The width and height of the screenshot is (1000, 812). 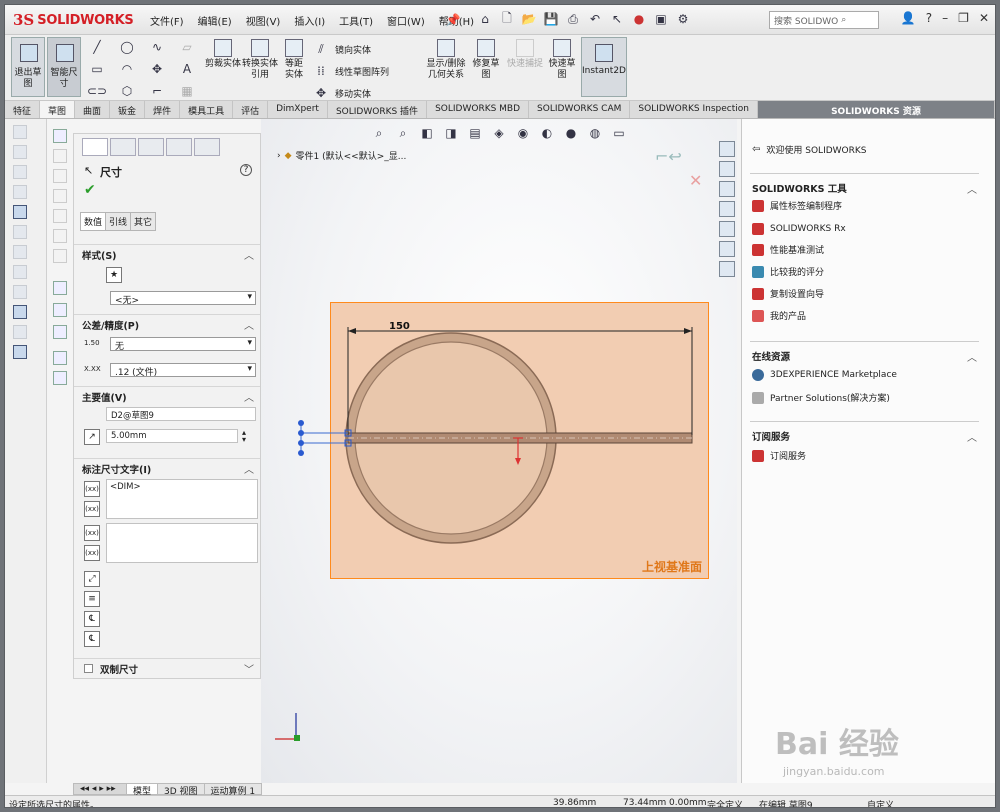 I want to click on tab-sheet-metal: 钣金, so click(x=128, y=109).